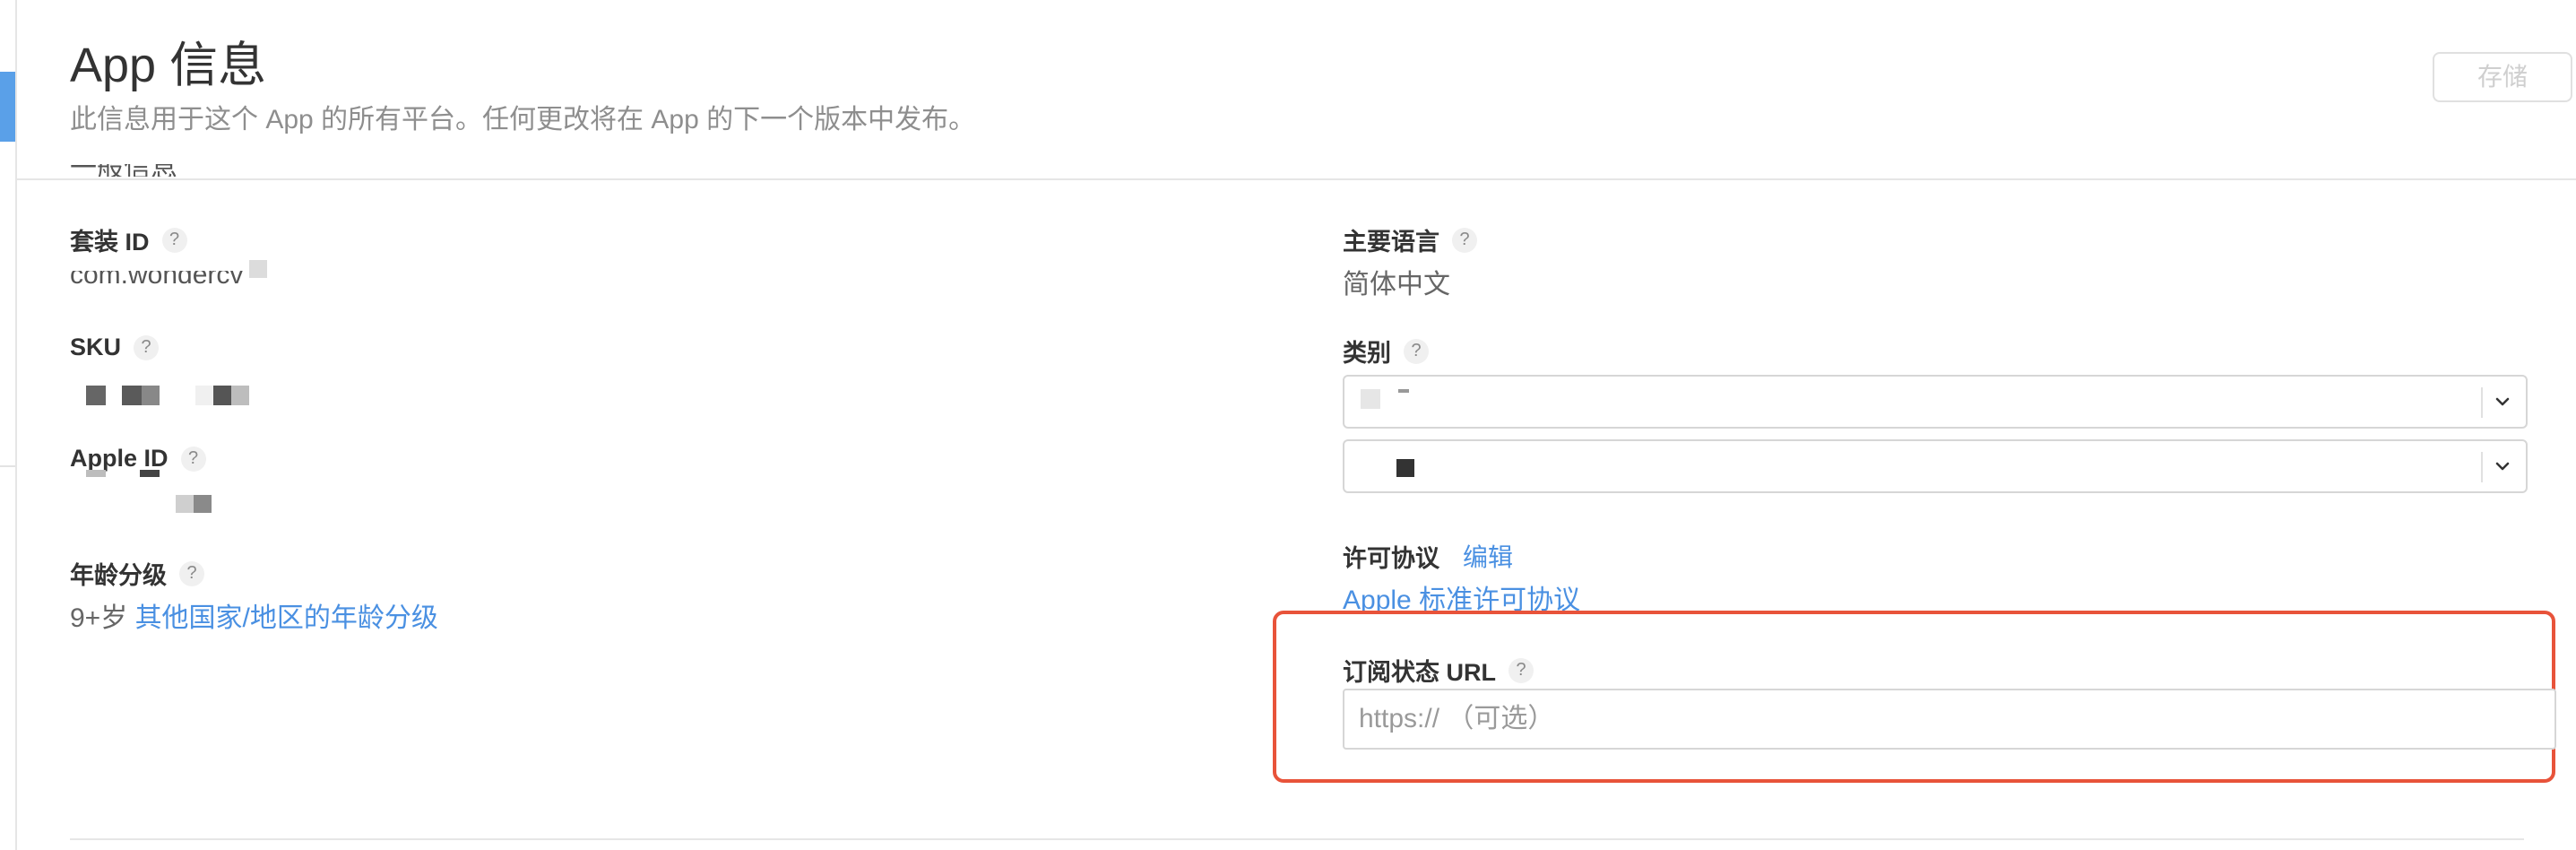 The height and width of the screenshot is (850, 2576). Describe the element at coordinates (1935, 402) in the screenshot. I see `primary-category-select` at that location.